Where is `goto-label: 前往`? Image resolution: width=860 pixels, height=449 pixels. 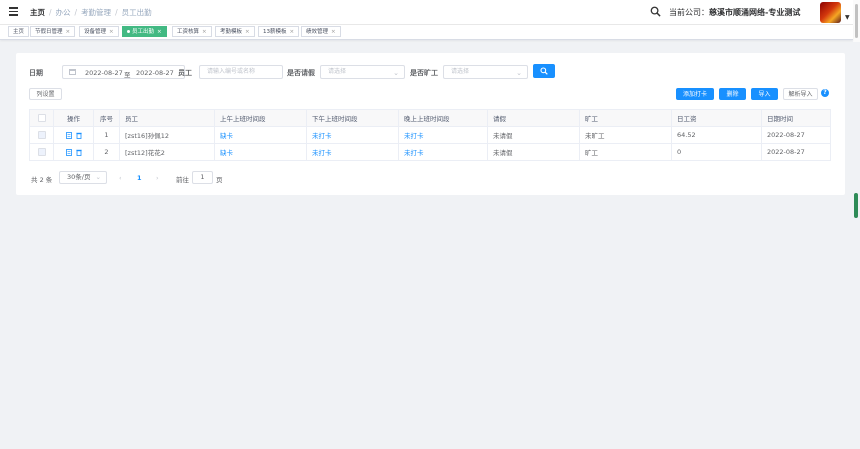 goto-label: 前往 is located at coordinates (182, 180).